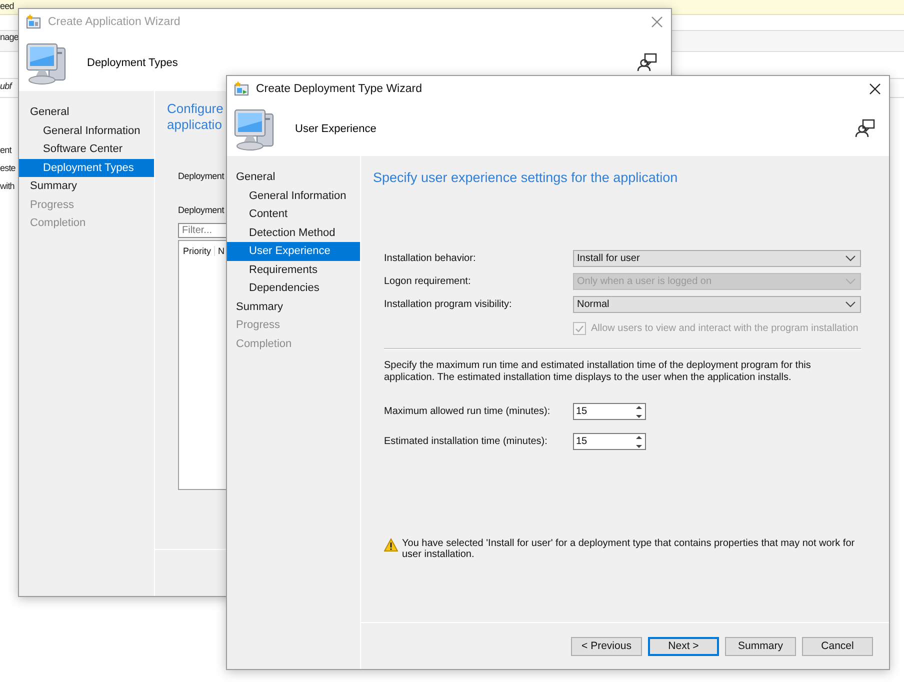  Describe the element at coordinates (194, 125) in the screenshot. I see `page-heading: applicatio` at that location.